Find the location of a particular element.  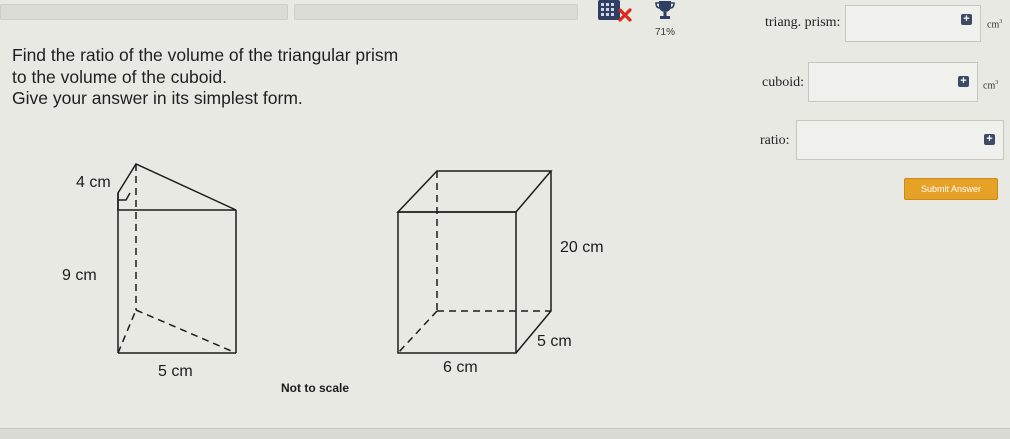

cuboid-width-dimension: 6 cm is located at coordinates (460, 367).